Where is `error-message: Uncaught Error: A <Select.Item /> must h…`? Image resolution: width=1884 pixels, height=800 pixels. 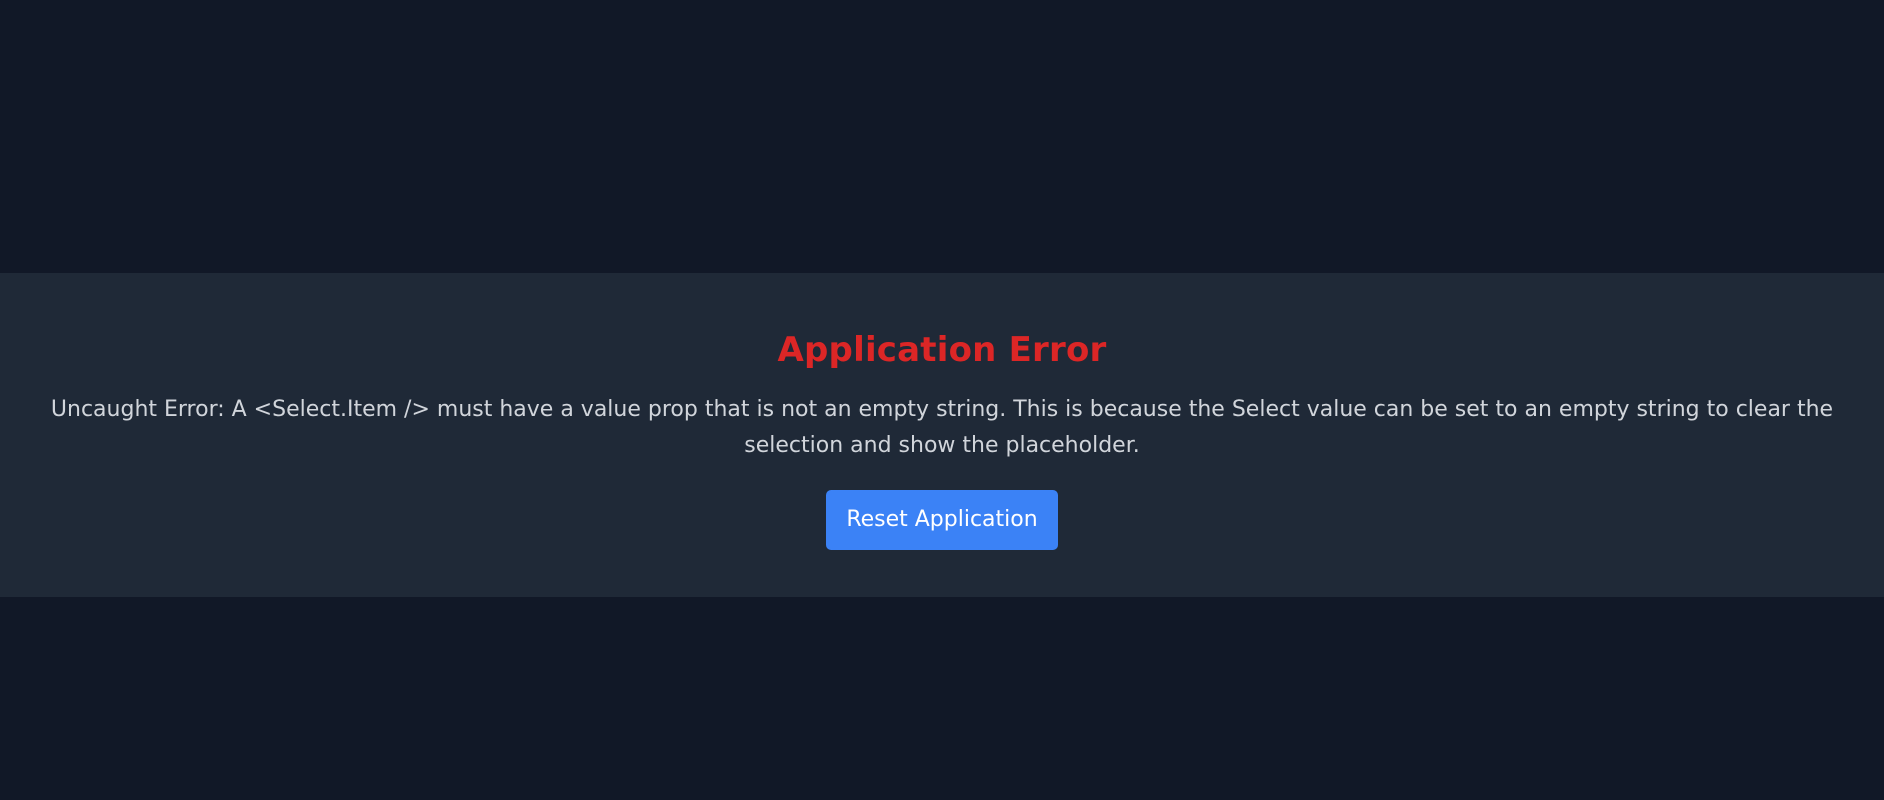
error-message: Uncaught Error: A <Select.Item /> must h… is located at coordinates (942, 427).